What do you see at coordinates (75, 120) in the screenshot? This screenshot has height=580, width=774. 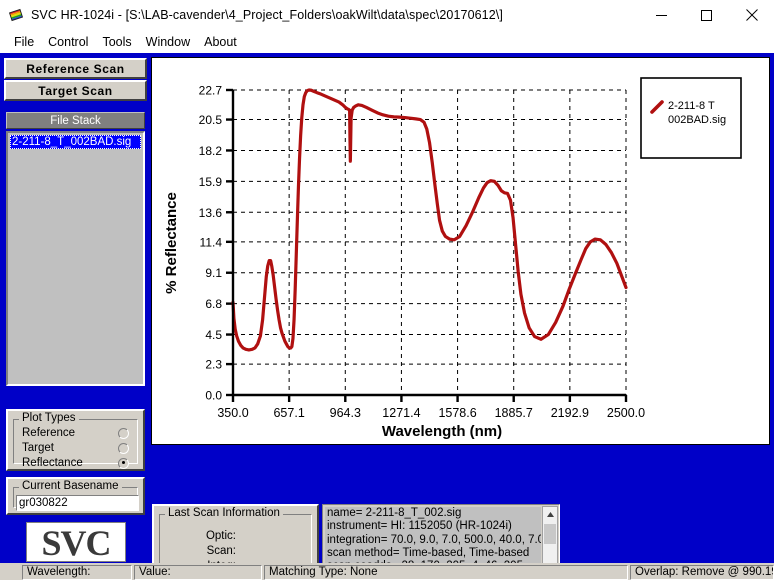 I see `file-stack-header: File Stack` at bounding box center [75, 120].